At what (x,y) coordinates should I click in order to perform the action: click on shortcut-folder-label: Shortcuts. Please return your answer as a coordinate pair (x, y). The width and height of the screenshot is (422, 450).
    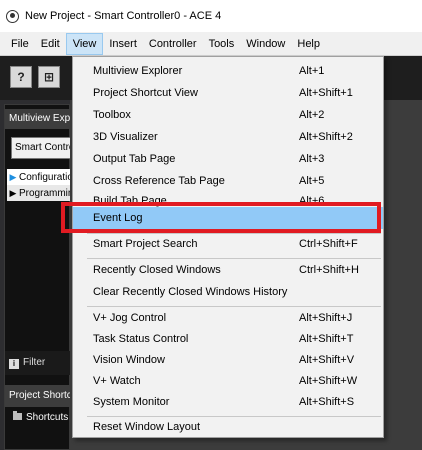
    Looking at the image, I should click on (47, 417).